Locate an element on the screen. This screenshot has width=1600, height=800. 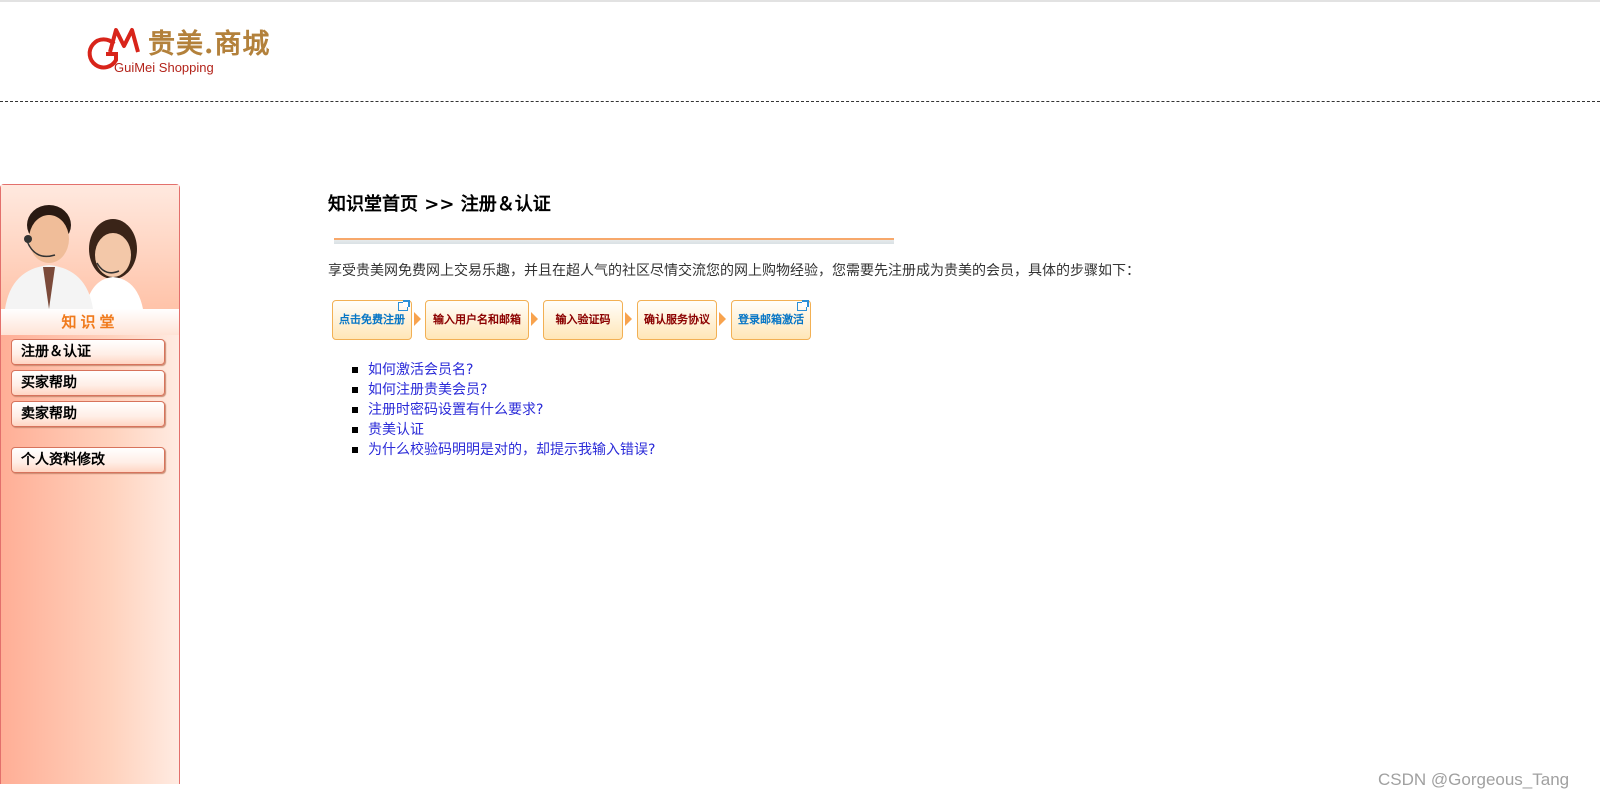
header: 贵美.商城 GuiMei Shopping is located at coordinates (800, 52).